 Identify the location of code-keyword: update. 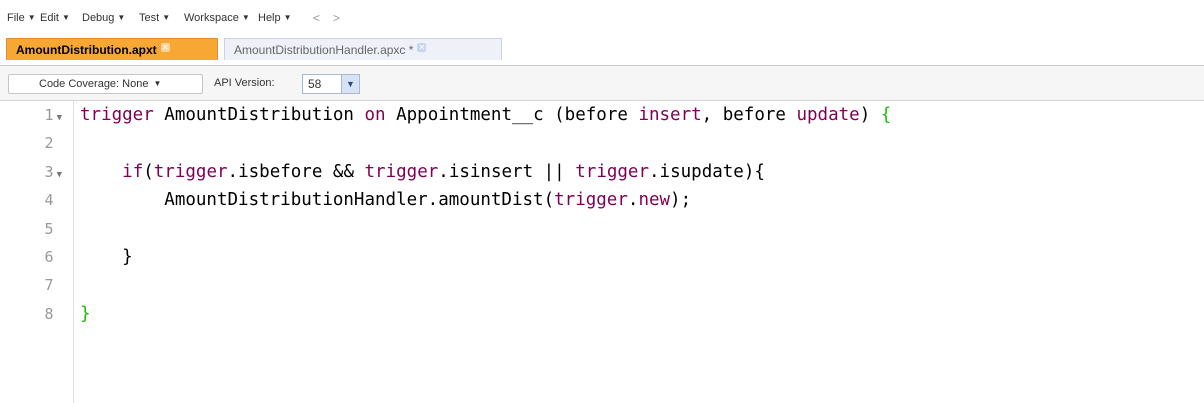
(828, 115).